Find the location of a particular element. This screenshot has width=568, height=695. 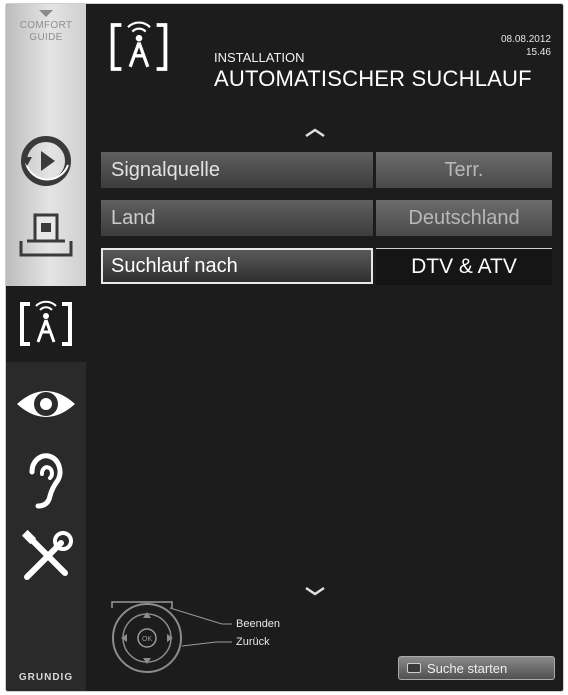

tools-settings-icon is located at coordinates (47, 554).